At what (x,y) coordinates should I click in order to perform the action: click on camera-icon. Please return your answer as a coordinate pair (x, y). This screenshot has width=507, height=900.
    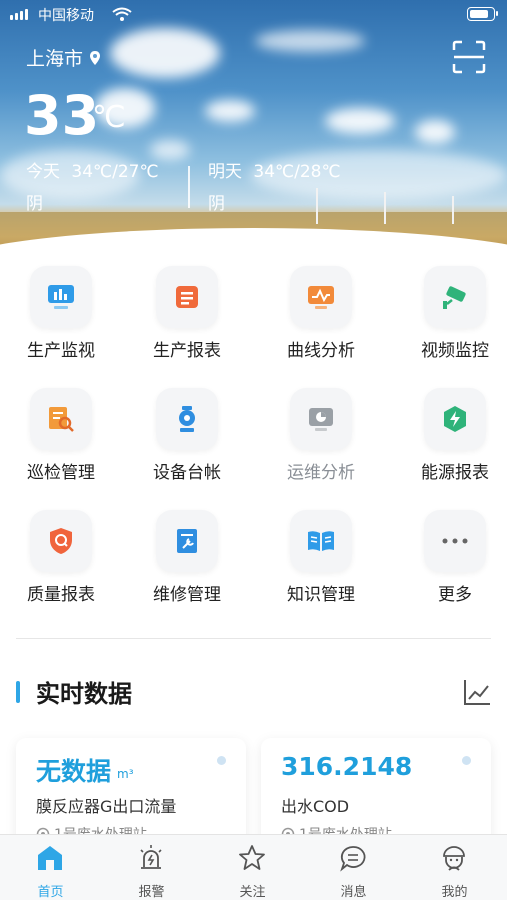
    Looking at the image, I should click on (455, 297).